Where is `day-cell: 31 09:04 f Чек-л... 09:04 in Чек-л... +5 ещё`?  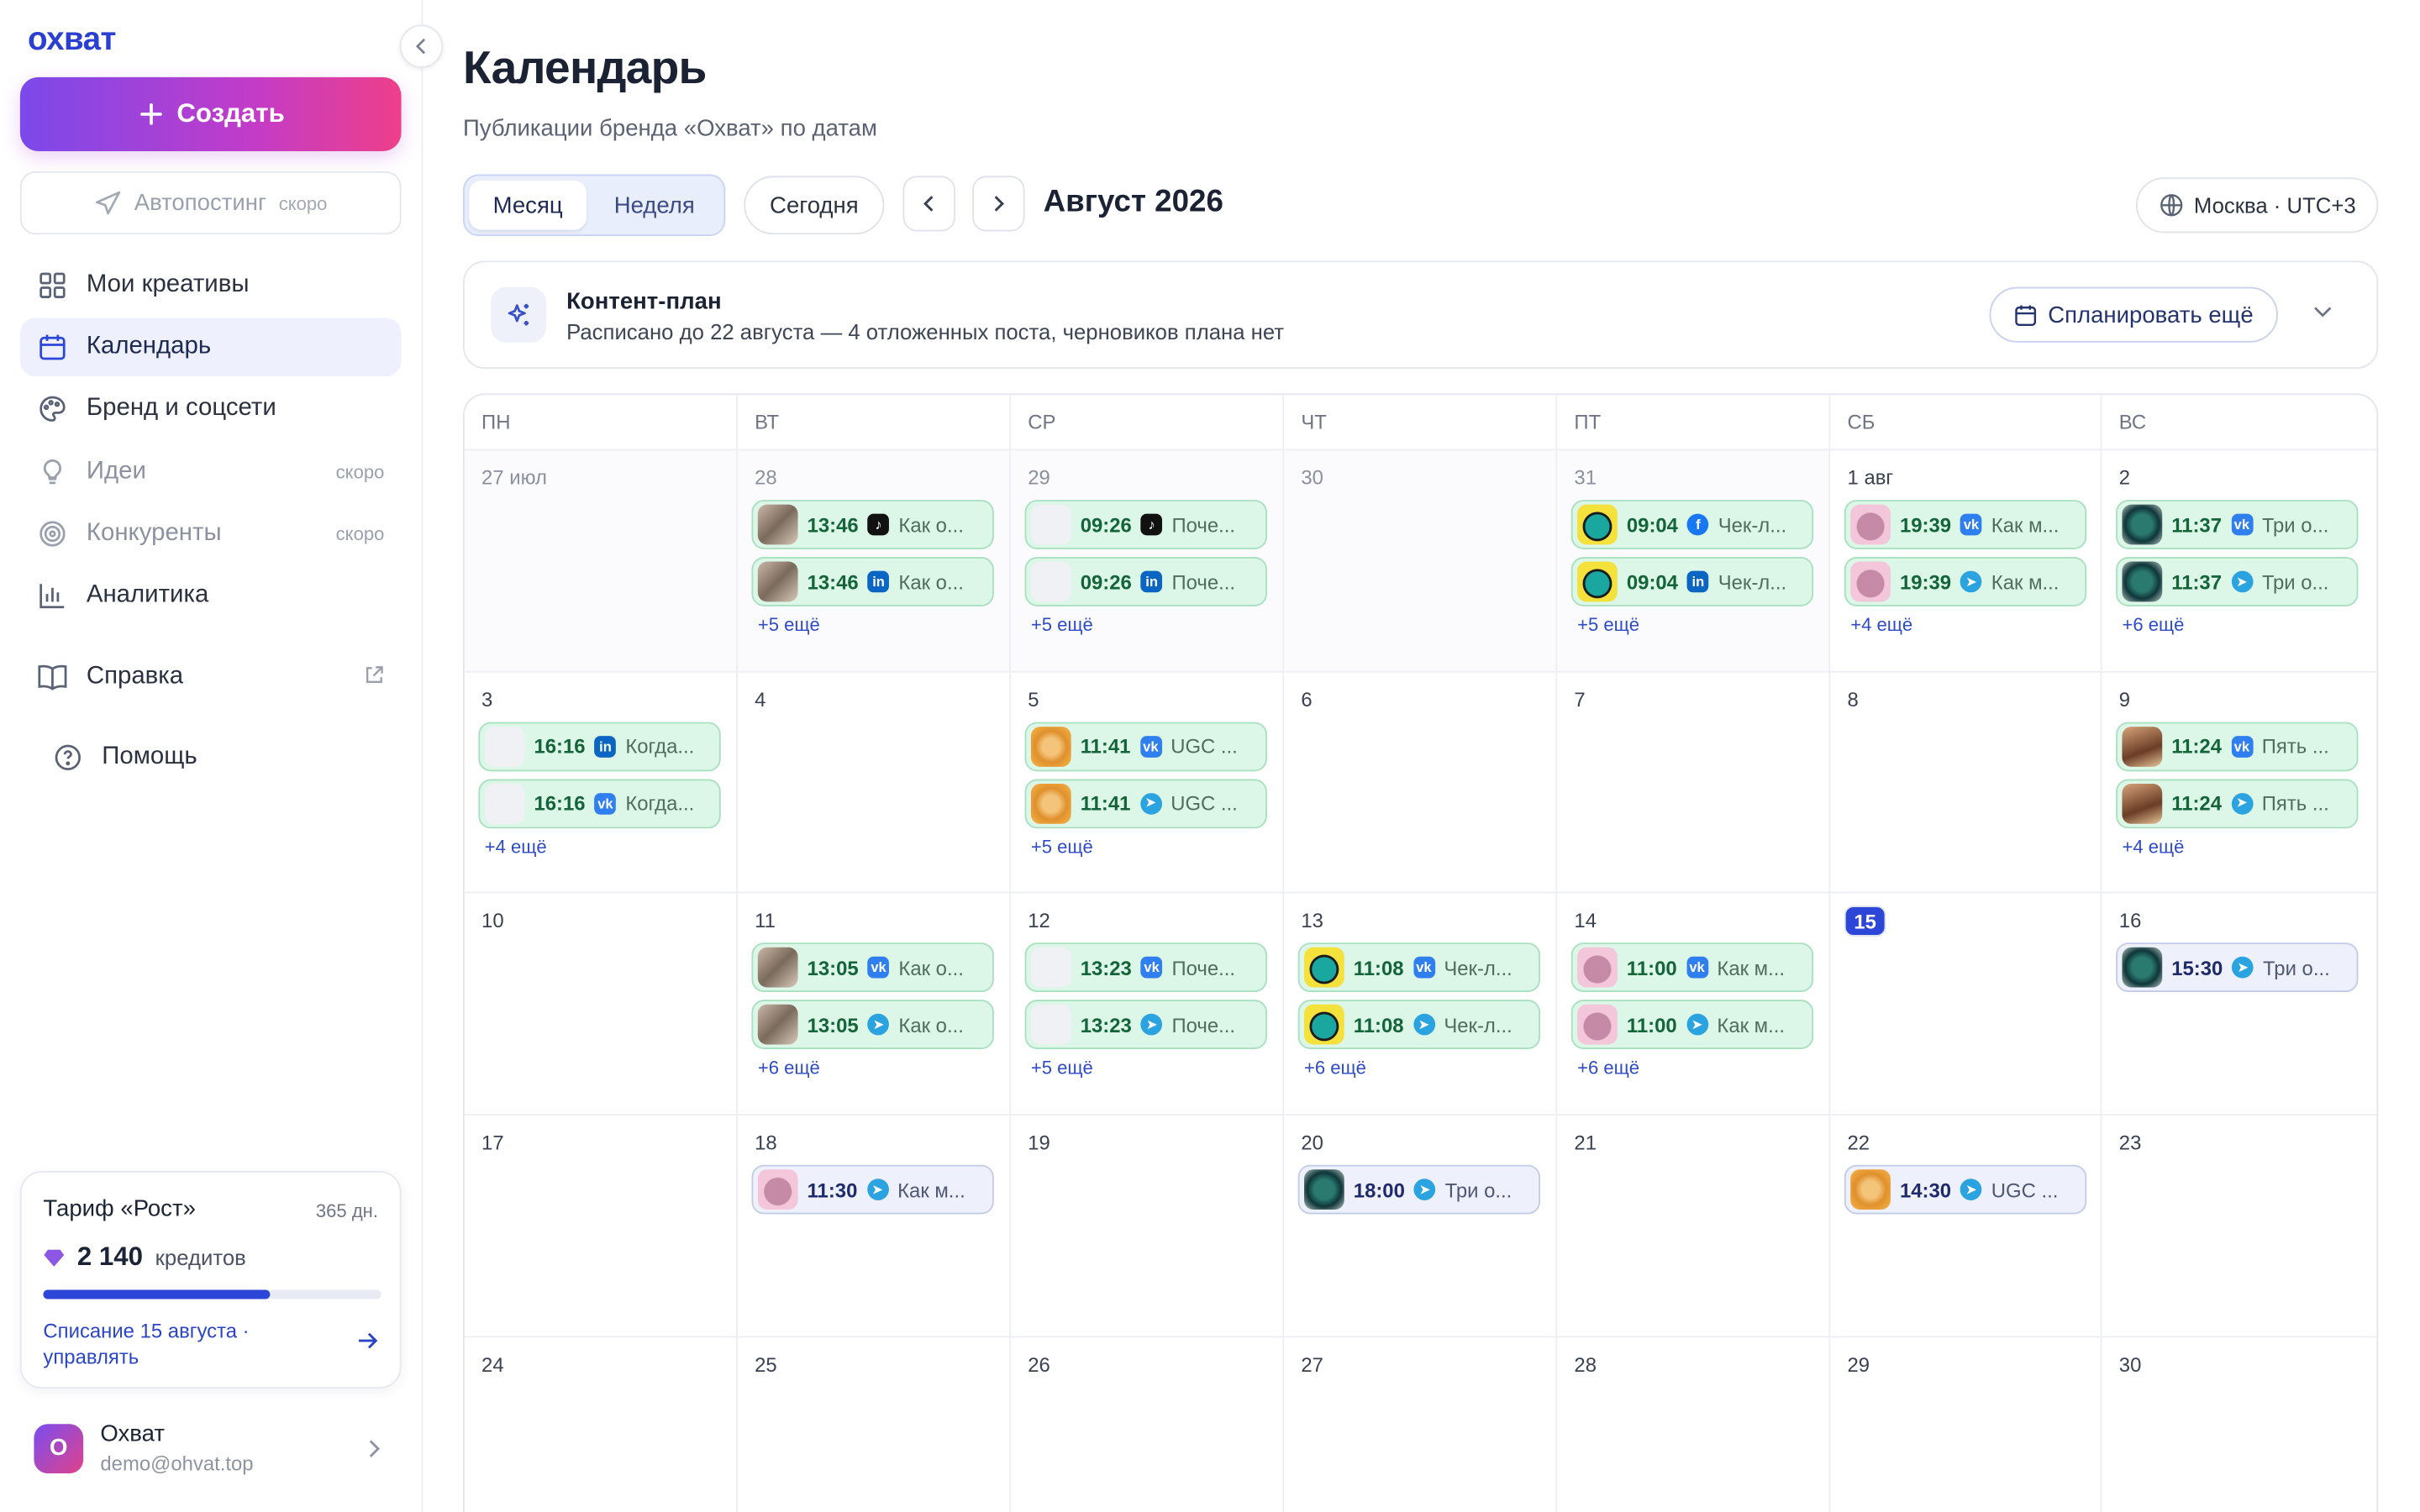
day-cell: 31 09:04 f Чек-л... 09:04 in Чек-л... +5 ещё is located at coordinates (1694, 561).